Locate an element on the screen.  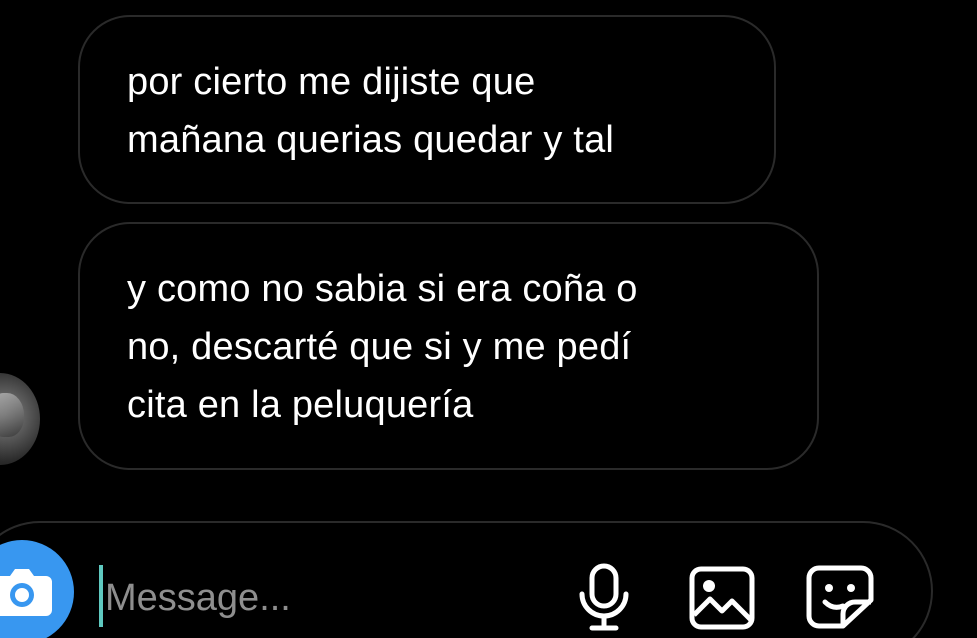
message-text-line: no, descarté que si y me pedí is located at coordinates (379, 347).